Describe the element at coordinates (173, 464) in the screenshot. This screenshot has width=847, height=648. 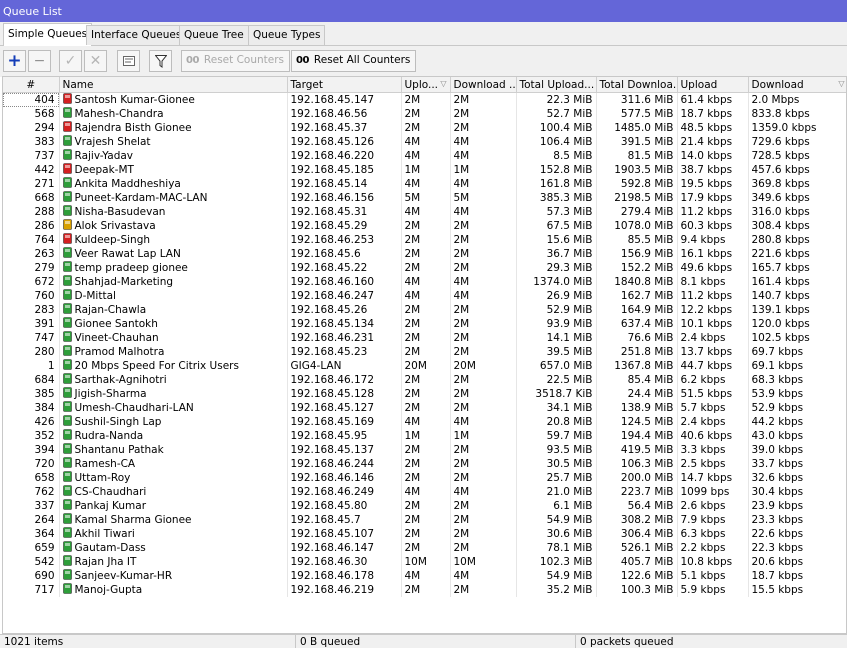
I see `cell-name: Ramesh-CA` at that location.